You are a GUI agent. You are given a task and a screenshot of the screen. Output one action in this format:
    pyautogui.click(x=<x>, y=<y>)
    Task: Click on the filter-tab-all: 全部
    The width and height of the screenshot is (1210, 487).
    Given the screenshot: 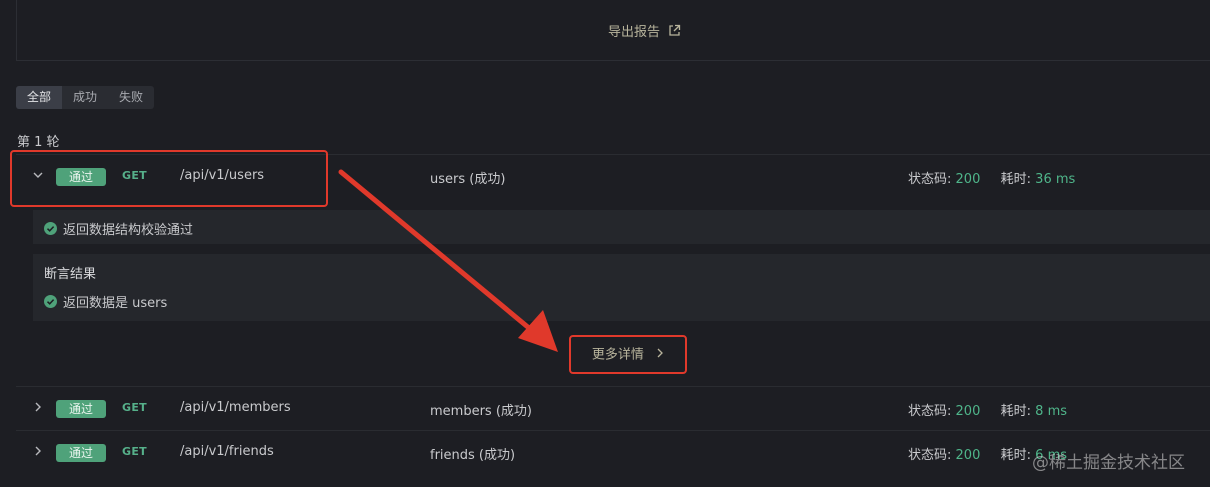 What is the action you would take?
    pyautogui.click(x=39, y=97)
    